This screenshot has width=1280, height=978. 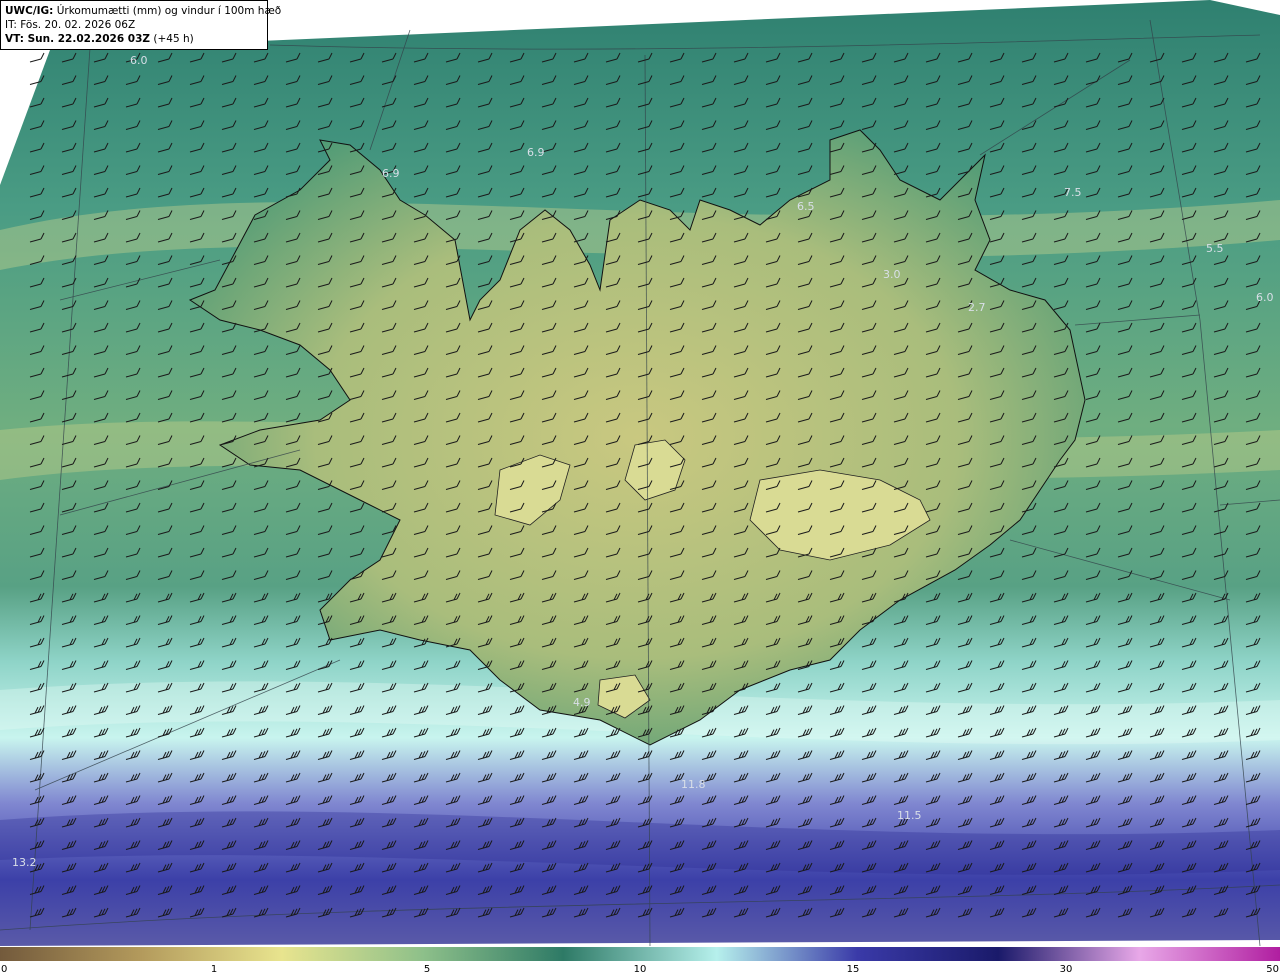 What do you see at coordinates (214, 969) in the screenshot?
I see `colorbar-tick: 1` at bounding box center [214, 969].